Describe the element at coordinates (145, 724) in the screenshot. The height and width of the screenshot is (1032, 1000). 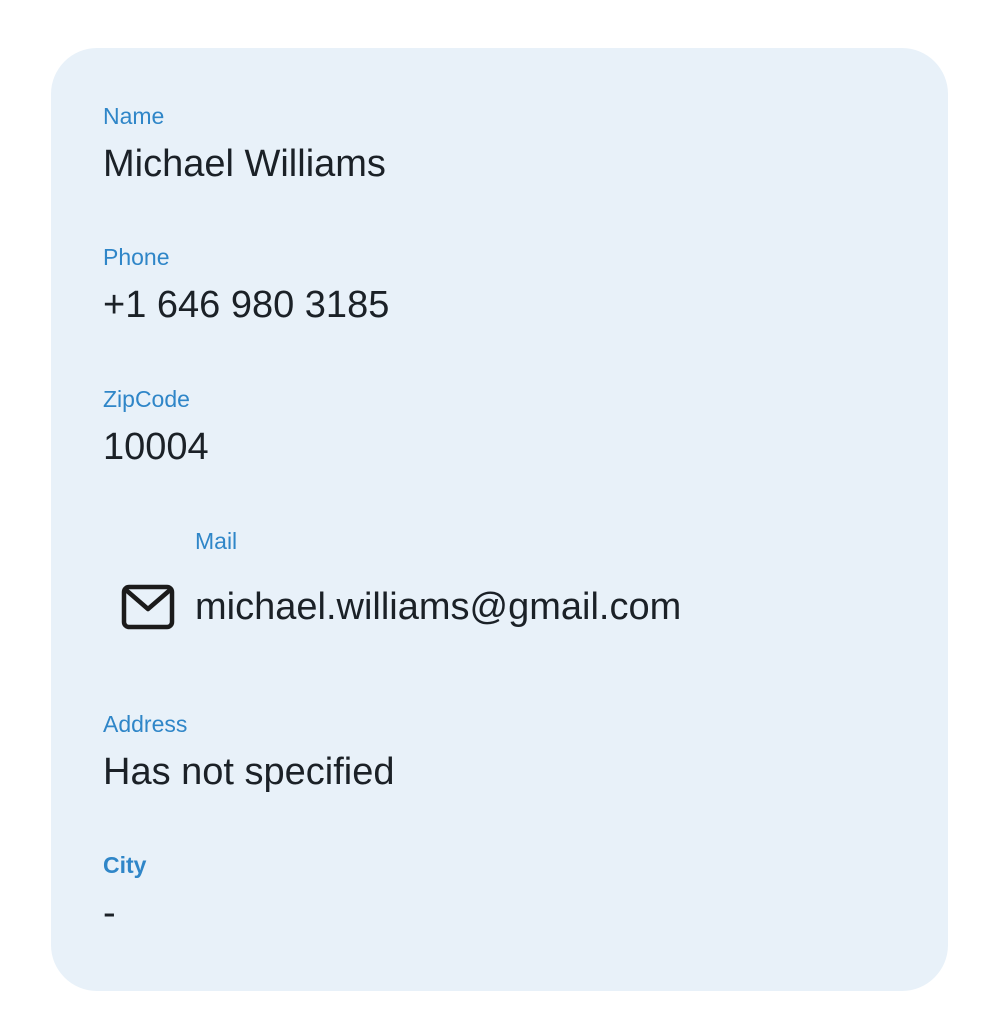
I see `address-label: Address` at that location.